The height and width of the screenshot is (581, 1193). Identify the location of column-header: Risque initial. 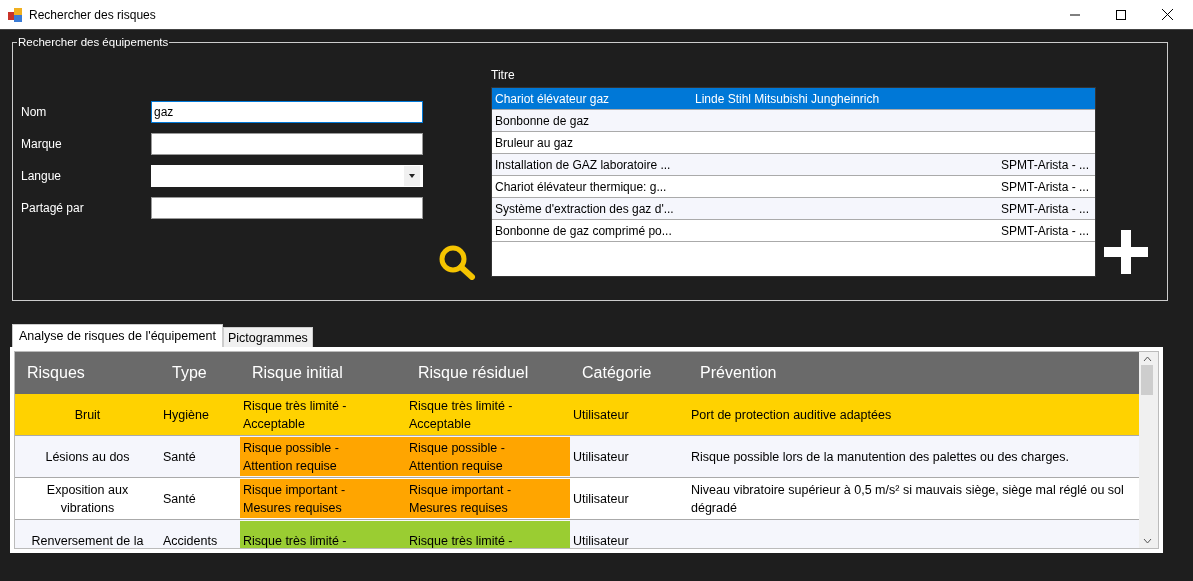
(323, 373).